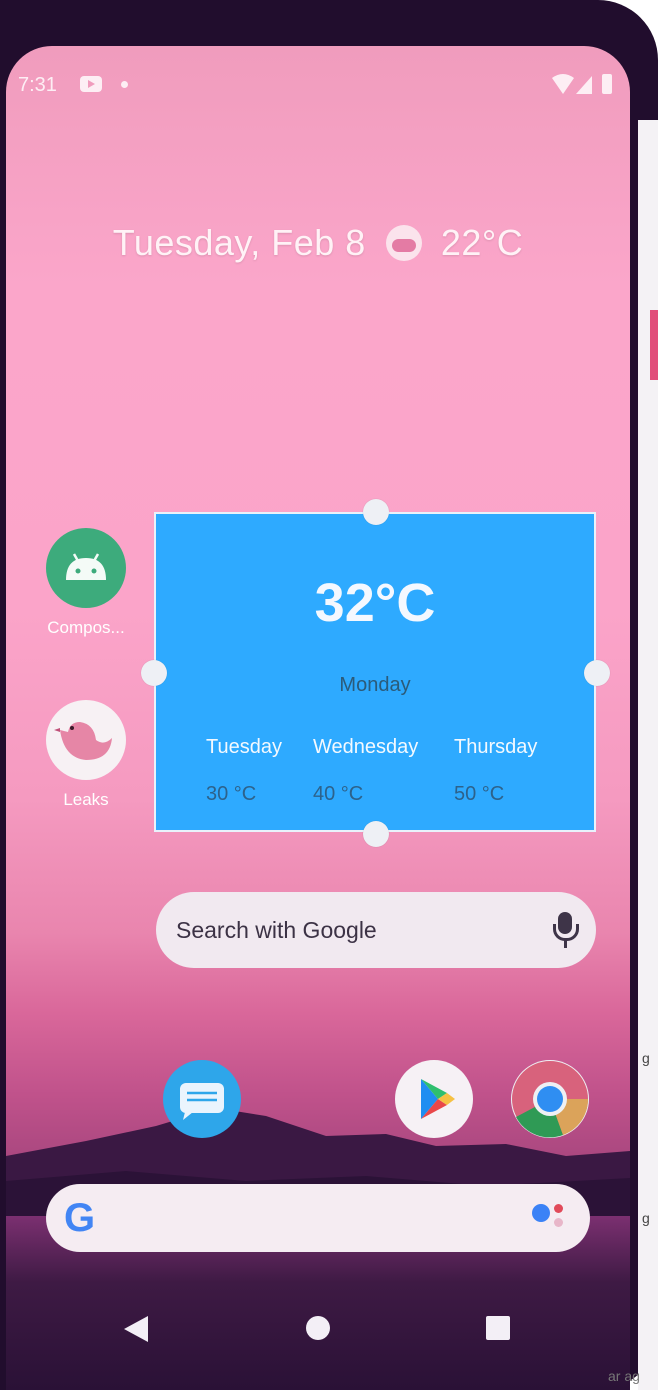 This screenshot has width=658, height=1390. I want to click on current-temperature: 32°C, so click(375, 603).